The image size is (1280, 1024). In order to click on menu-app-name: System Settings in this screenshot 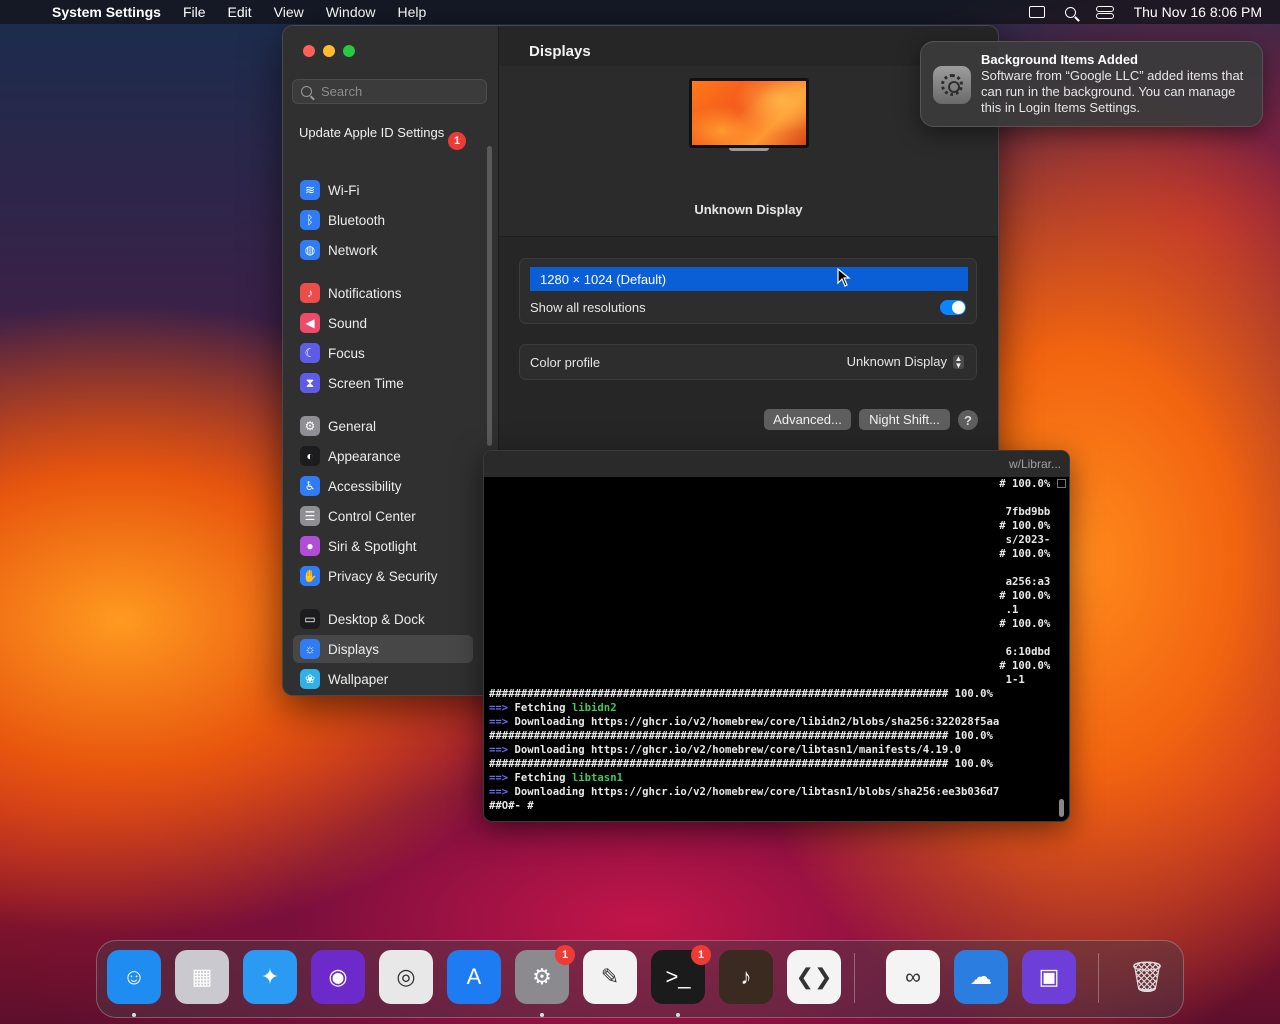, I will do `click(106, 12)`.